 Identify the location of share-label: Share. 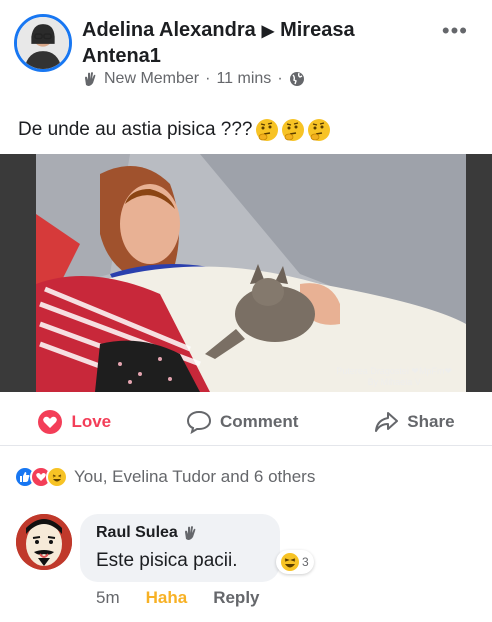
(431, 421).